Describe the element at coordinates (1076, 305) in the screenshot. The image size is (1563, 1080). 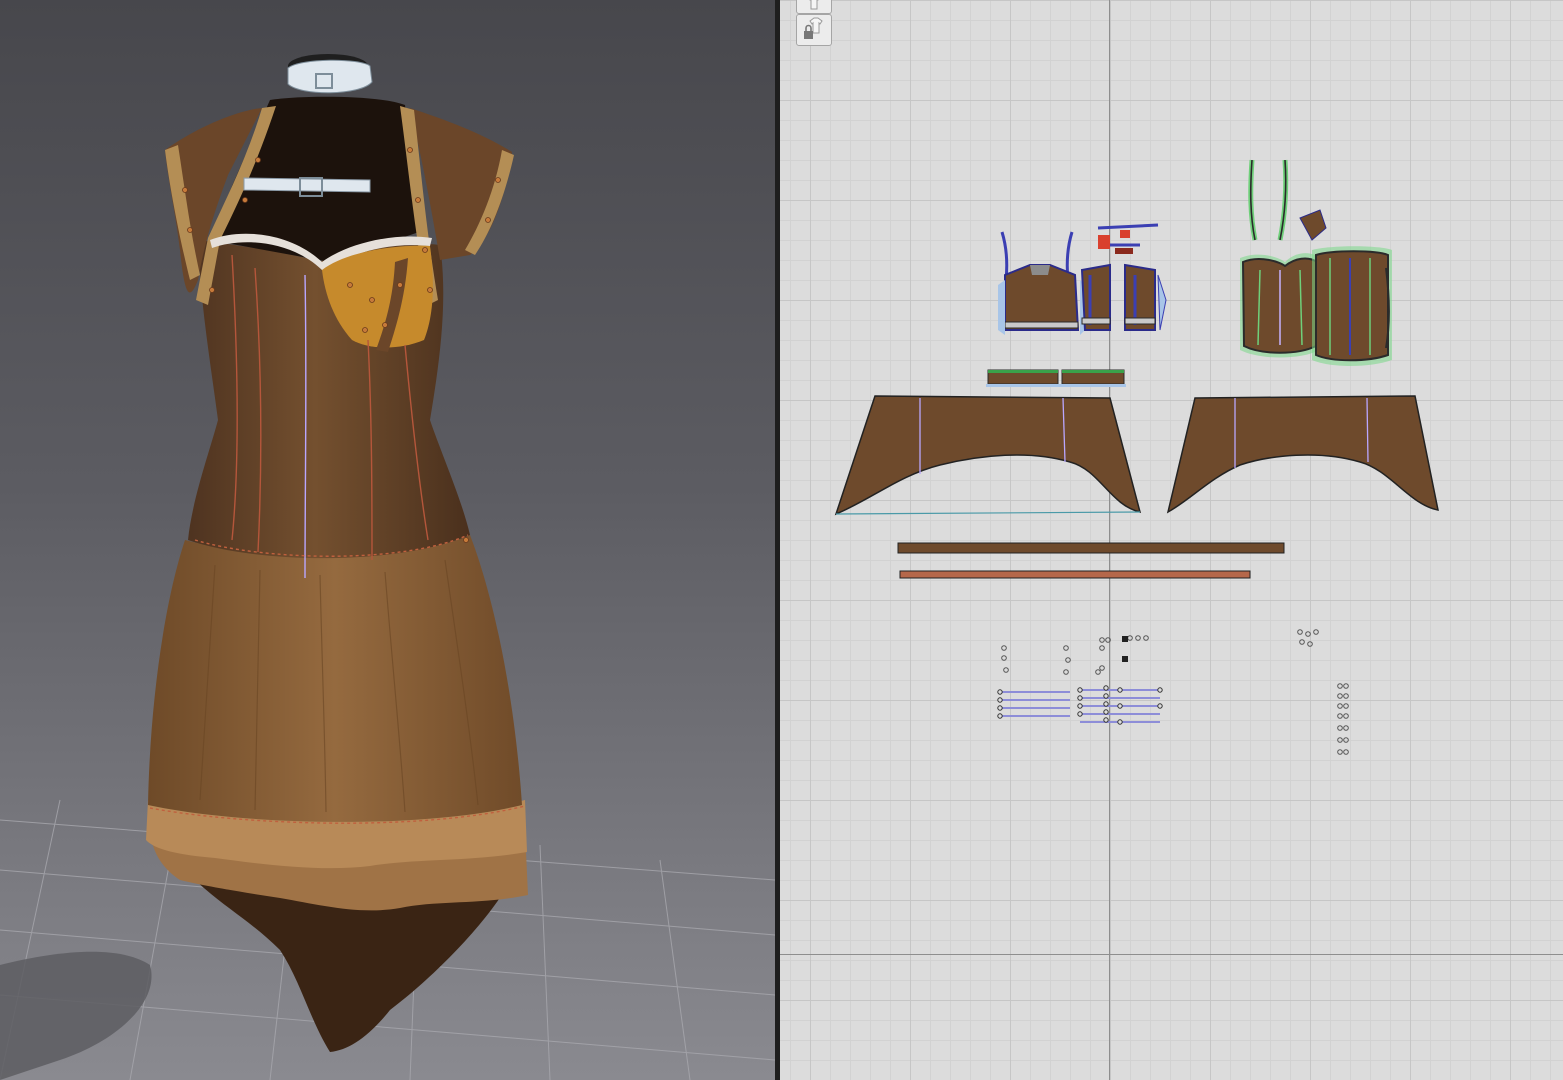
I see `bolero-pattern-group` at that location.